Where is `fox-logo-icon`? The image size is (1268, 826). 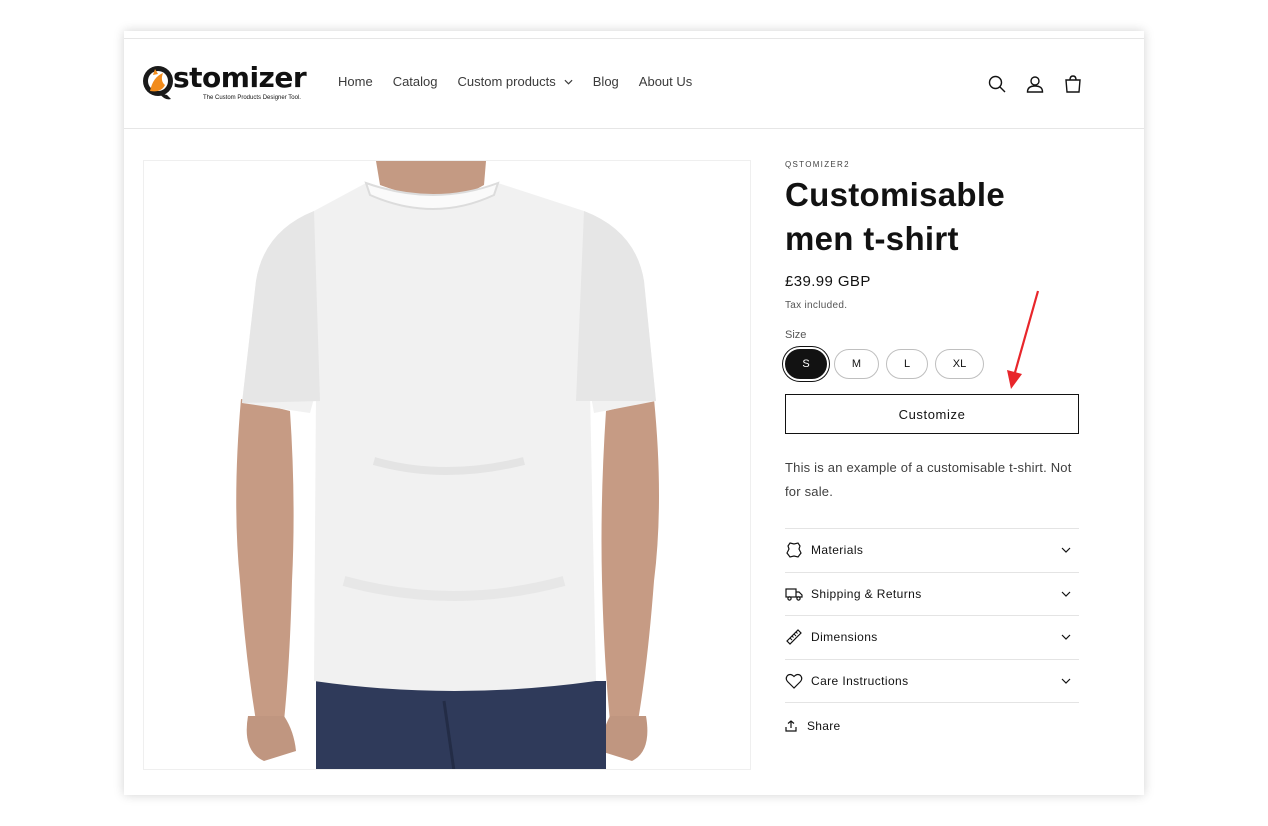
fox-logo-icon is located at coordinates (158, 83).